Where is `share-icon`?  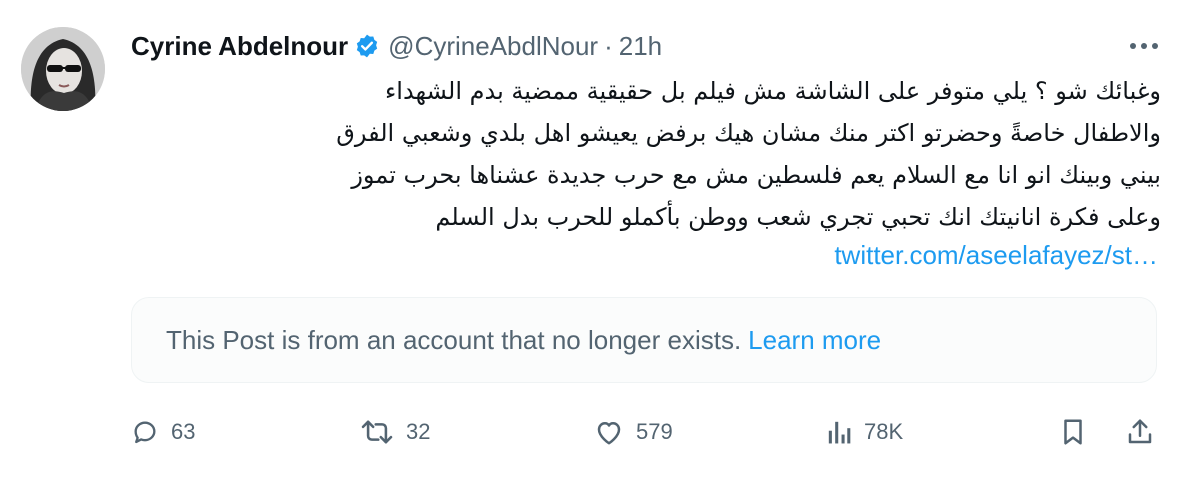 share-icon is located at coordinates (1140, 432).